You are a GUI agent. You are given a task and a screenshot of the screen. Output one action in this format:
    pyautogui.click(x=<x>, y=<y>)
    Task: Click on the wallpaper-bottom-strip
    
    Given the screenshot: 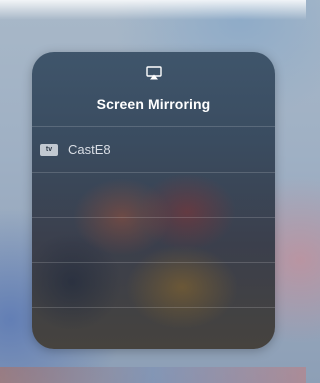 What is the action you would take?
    pyautogui.click(x=153, y=375)
    